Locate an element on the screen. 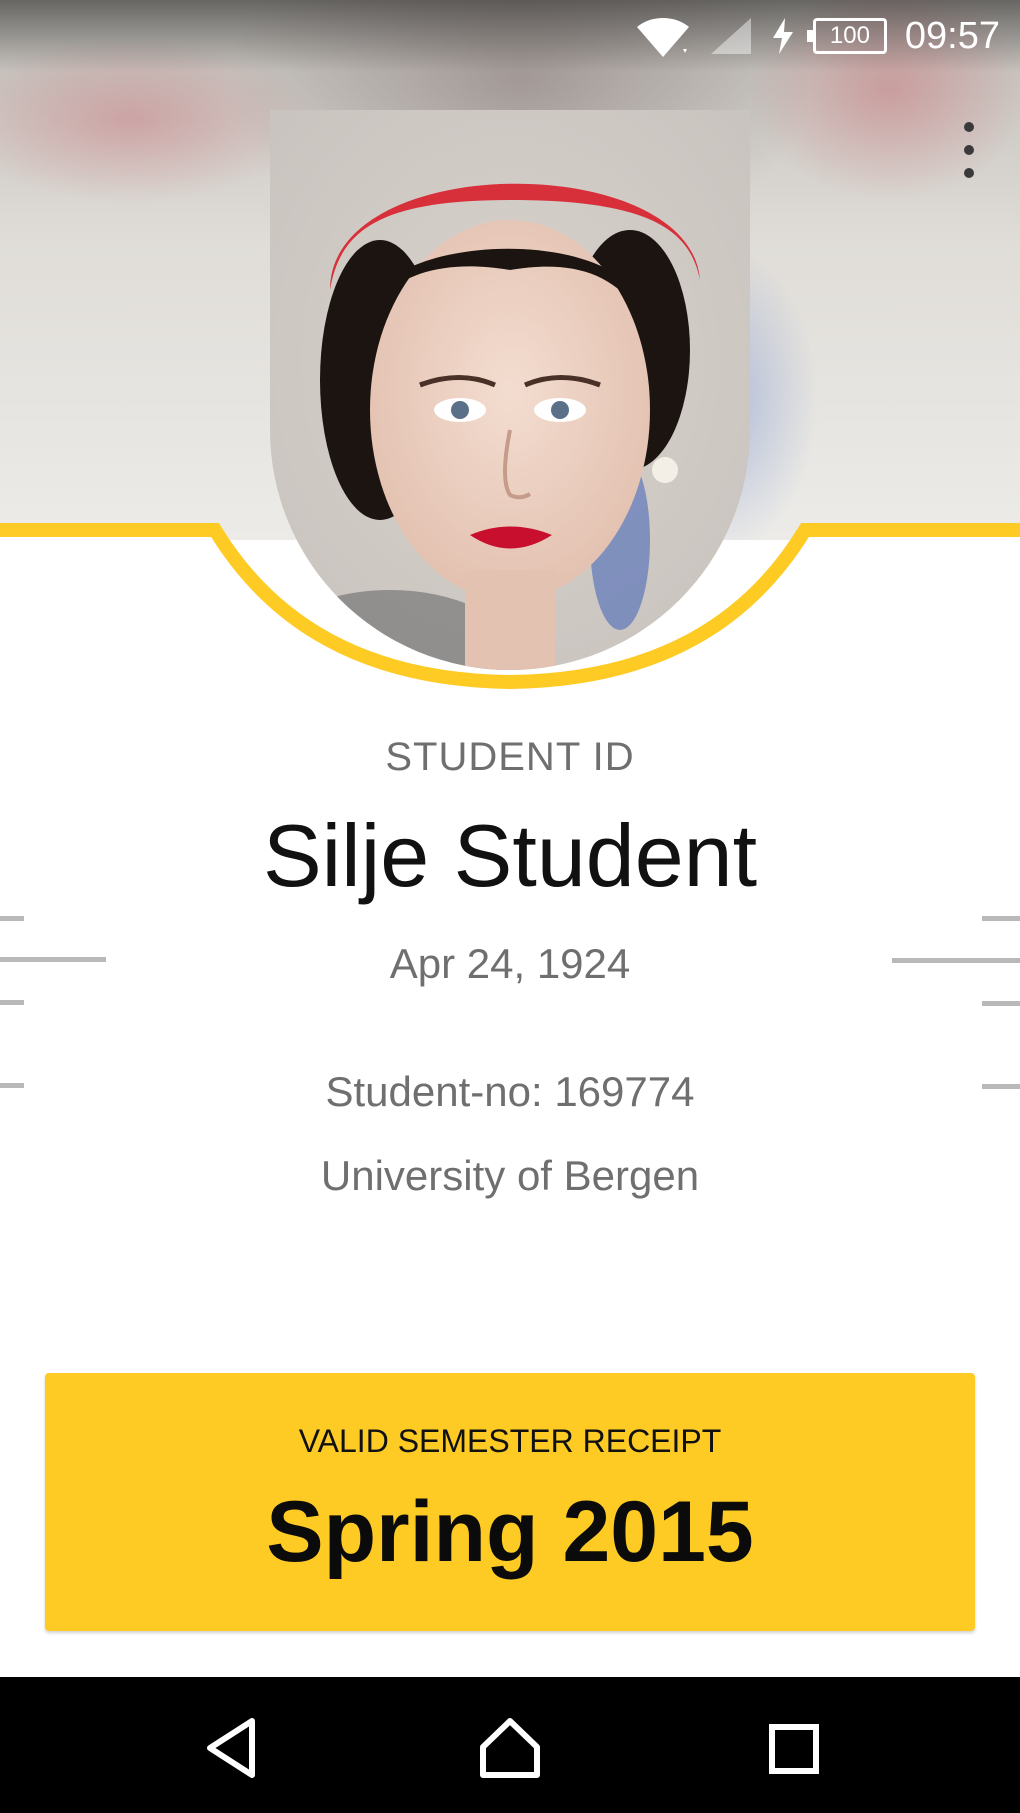  signal-icon is located at coordinates (730, 36).